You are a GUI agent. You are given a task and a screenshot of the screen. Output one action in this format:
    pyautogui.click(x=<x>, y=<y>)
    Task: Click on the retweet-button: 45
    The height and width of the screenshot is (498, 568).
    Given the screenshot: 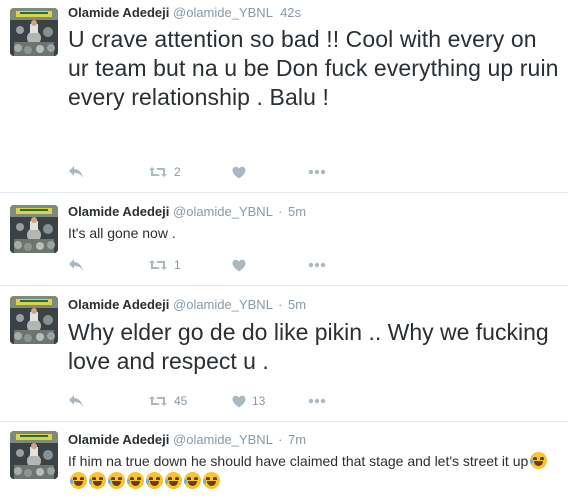 What is the action you would take?
    pyautogui.click(x=167, y=401)
    